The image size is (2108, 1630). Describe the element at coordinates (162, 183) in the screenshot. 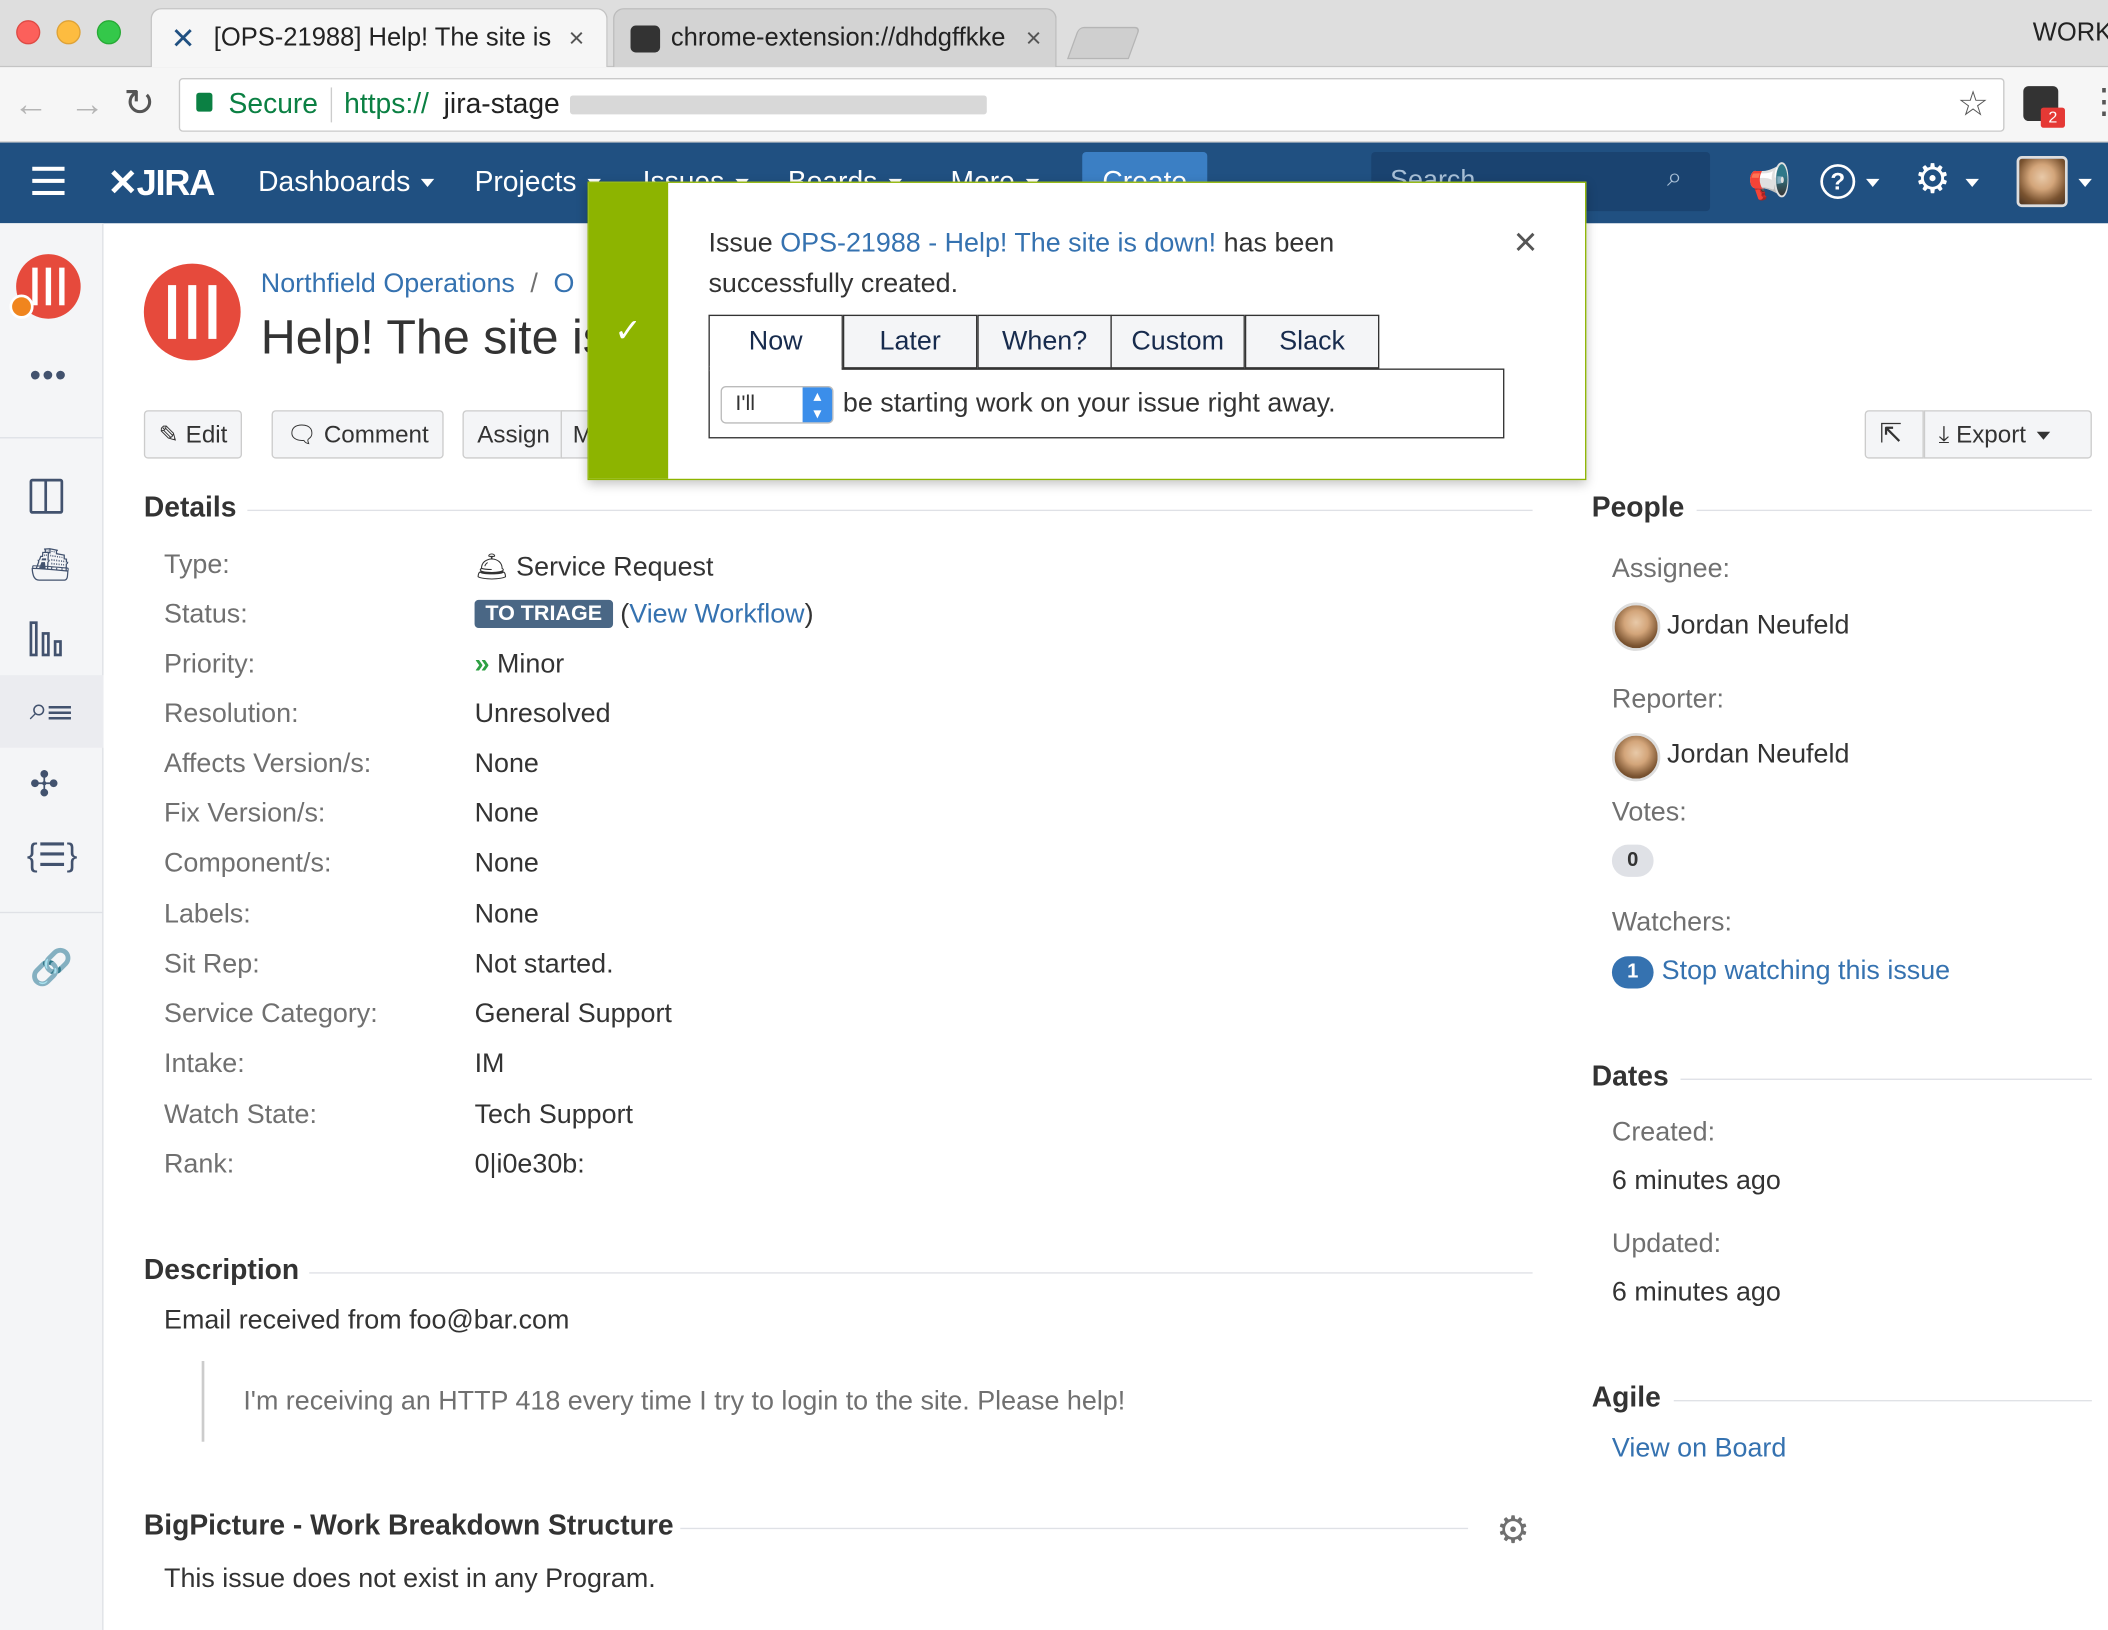

I see `jira-logo: ✕JIRA` at that location.